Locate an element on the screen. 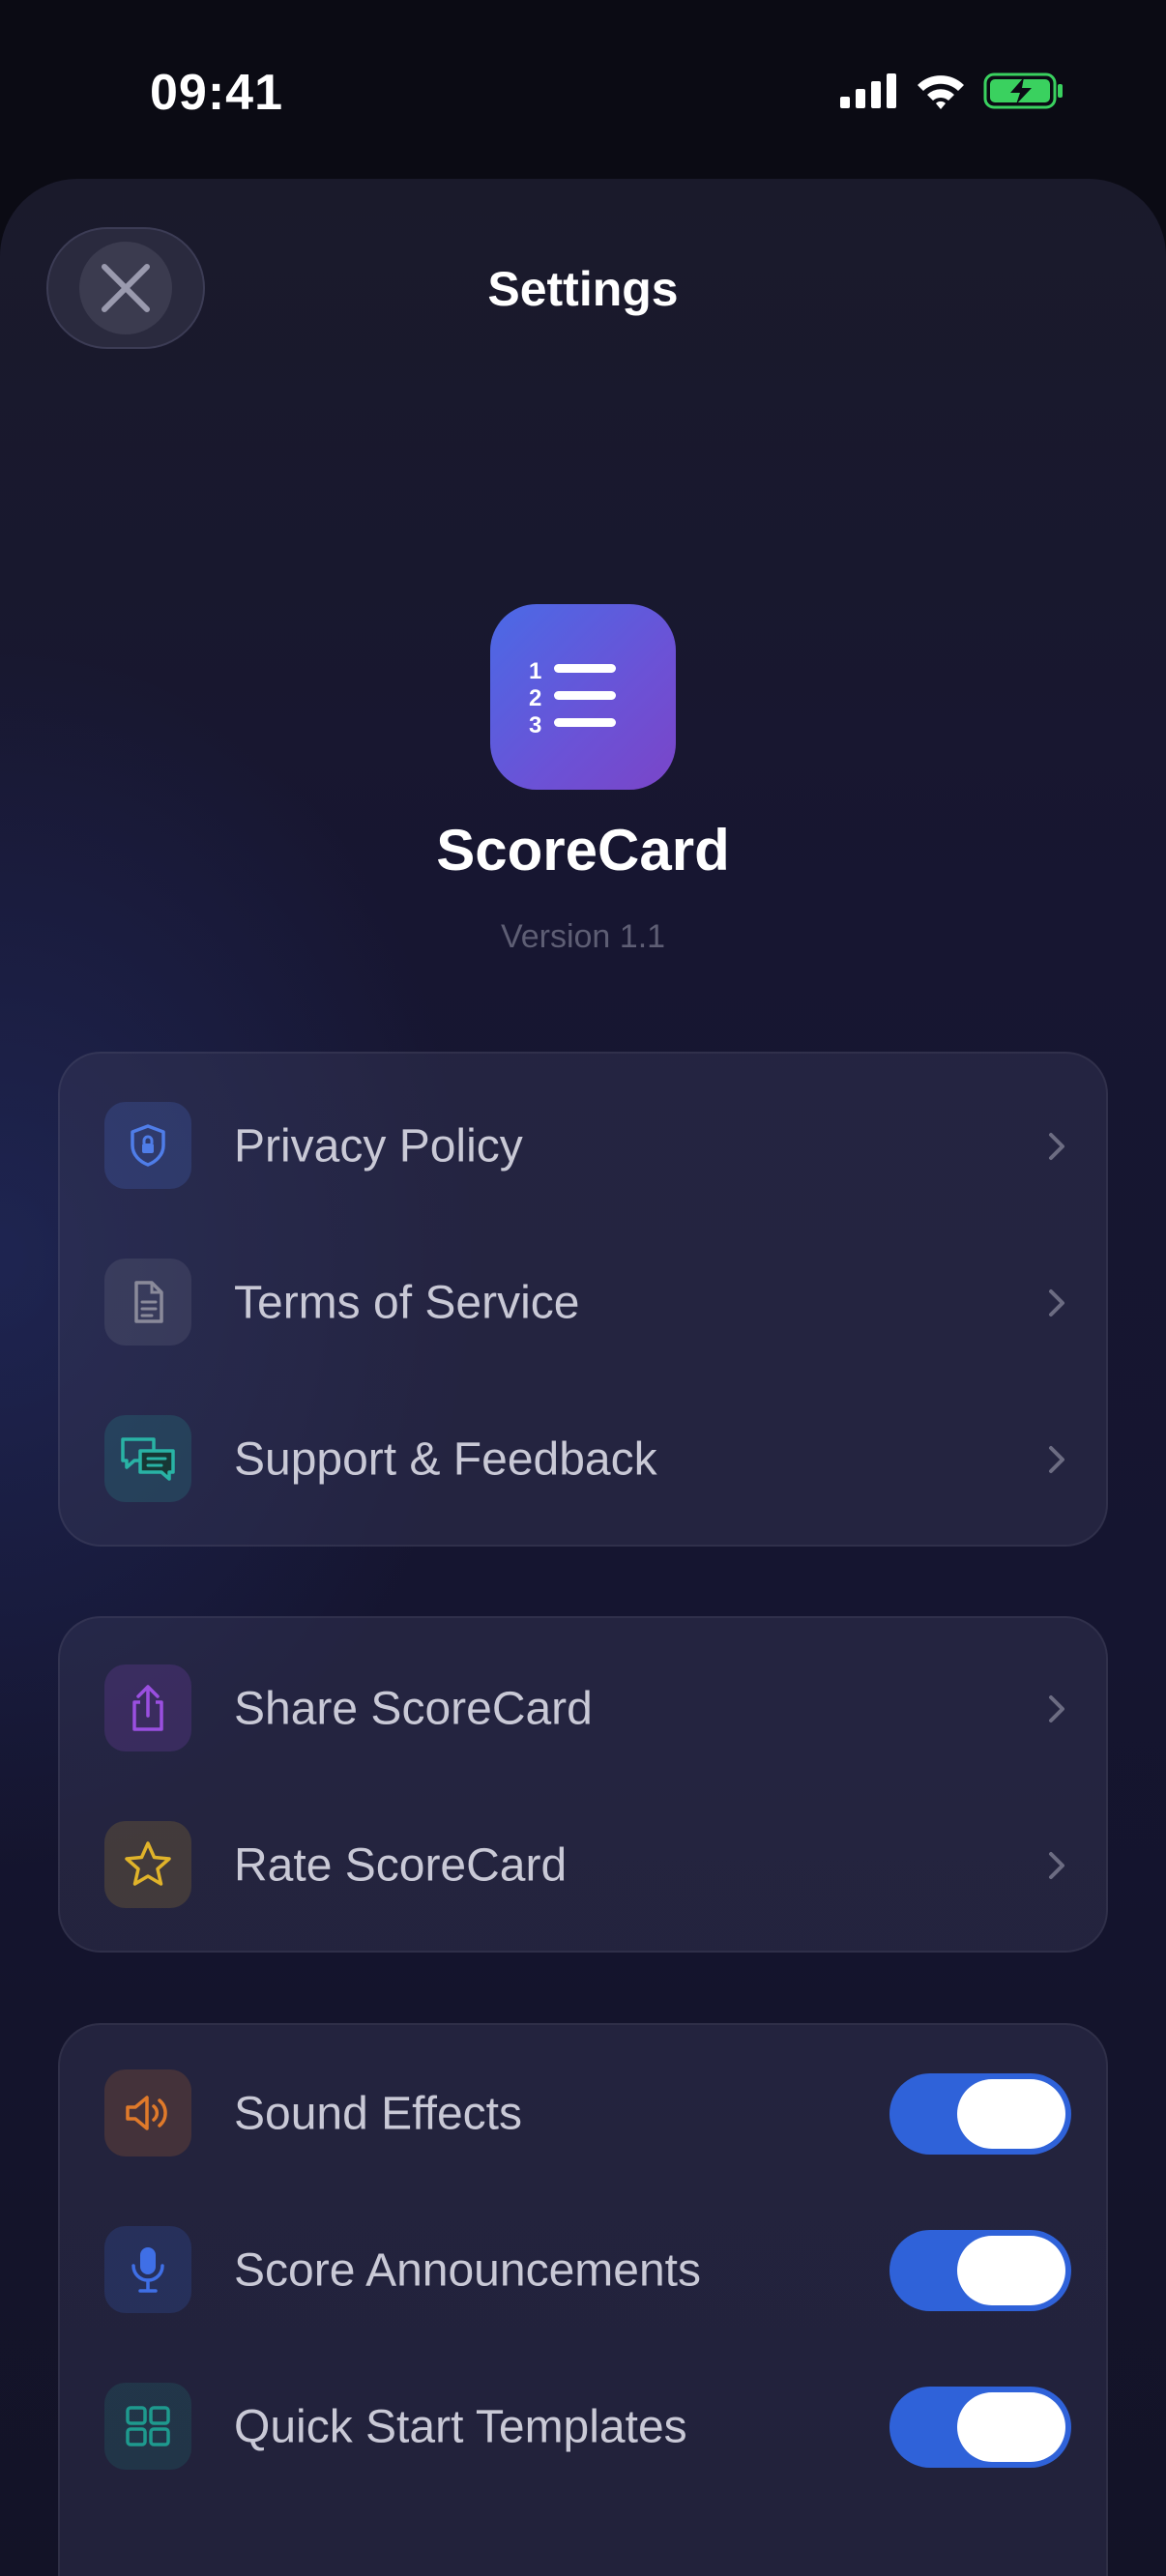 Image resolution: width=1166 pixels, height=2576 pixels. status-icons is located at coordinates (952, 93).